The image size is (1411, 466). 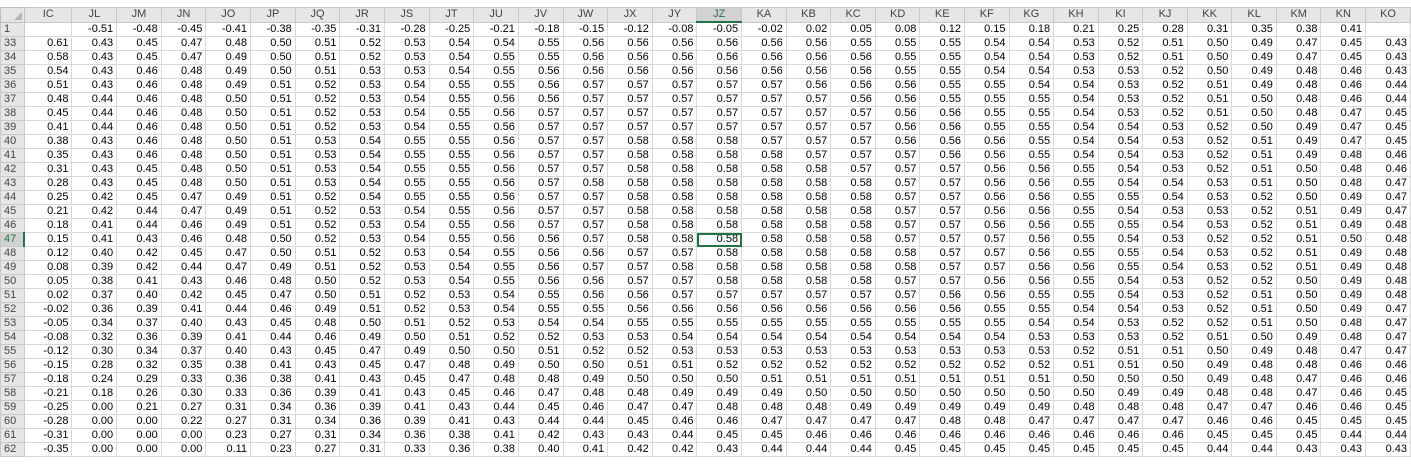 I want to click on cell-jx48: 0.57, so click(x=630, y=253).